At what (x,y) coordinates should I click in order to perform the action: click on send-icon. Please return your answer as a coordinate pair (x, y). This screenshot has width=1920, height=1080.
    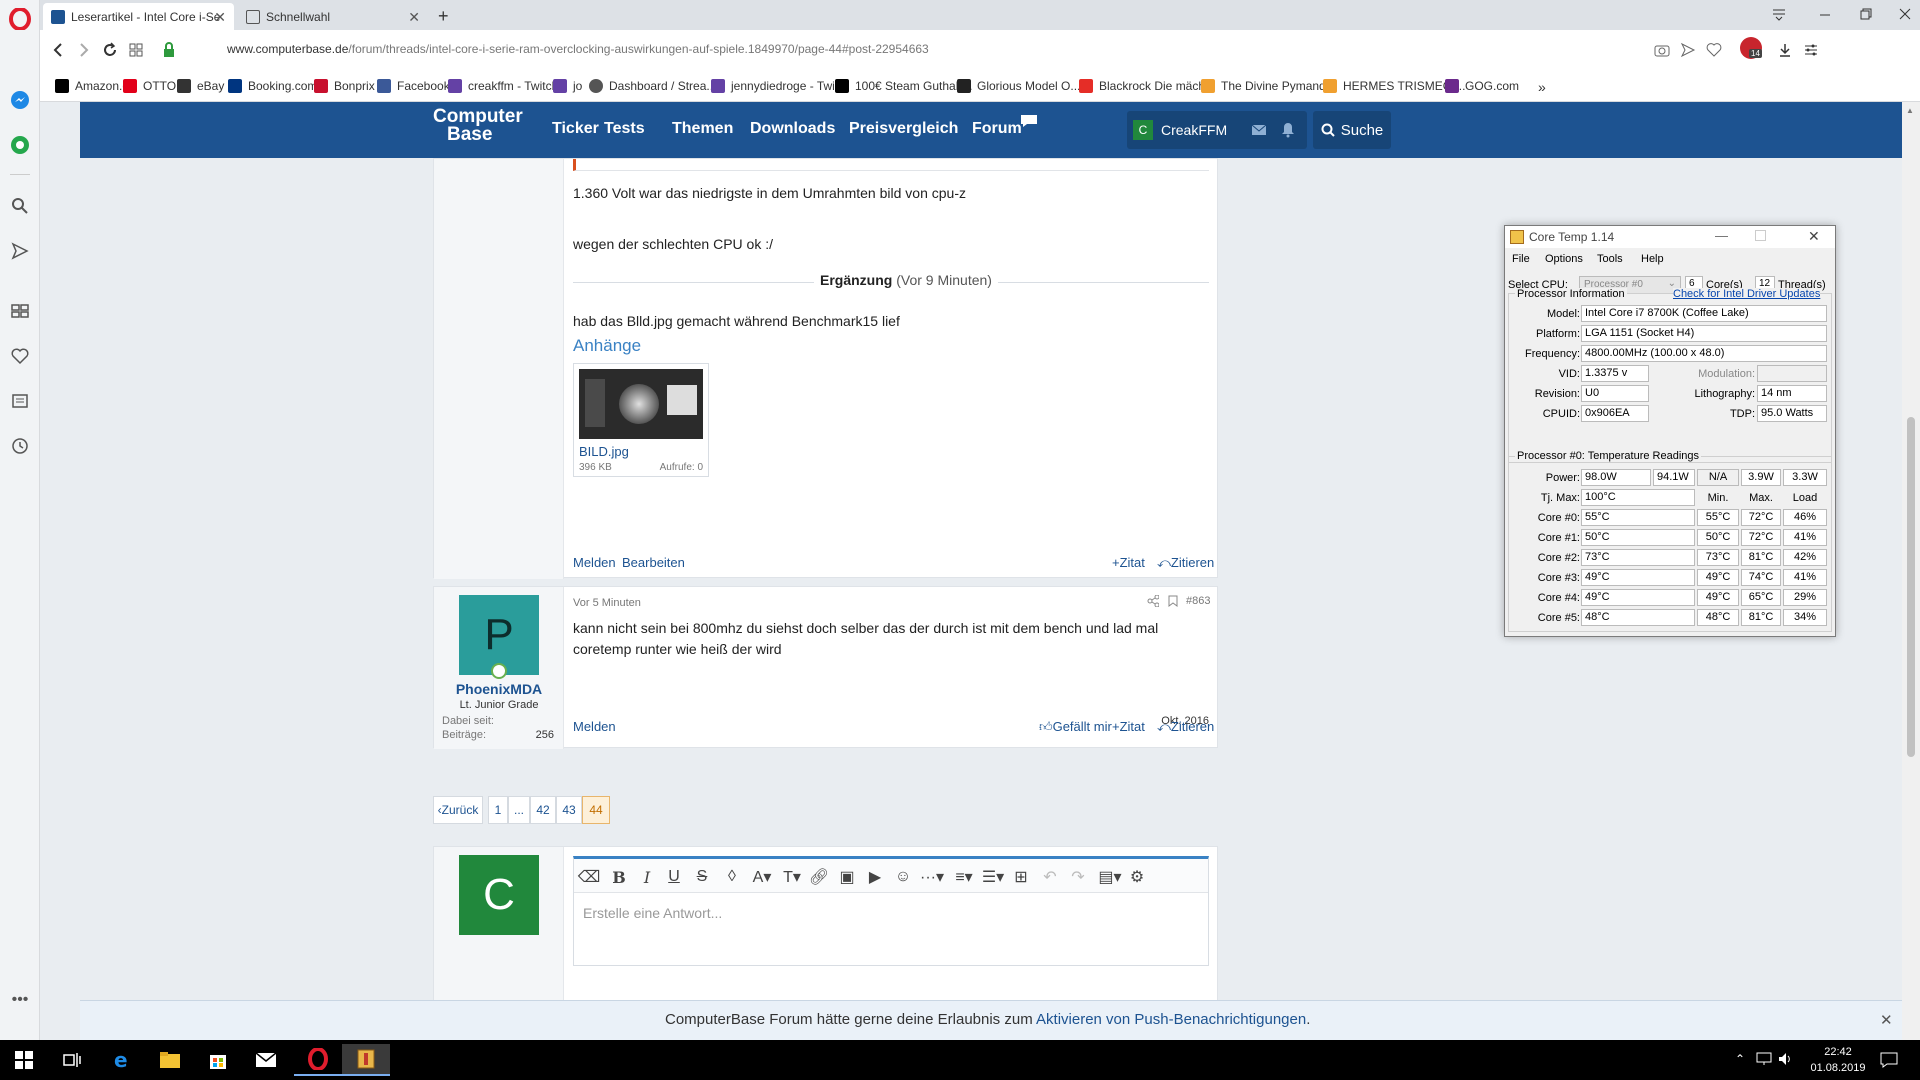
    Looking at the image, I should click on (1688, 50).